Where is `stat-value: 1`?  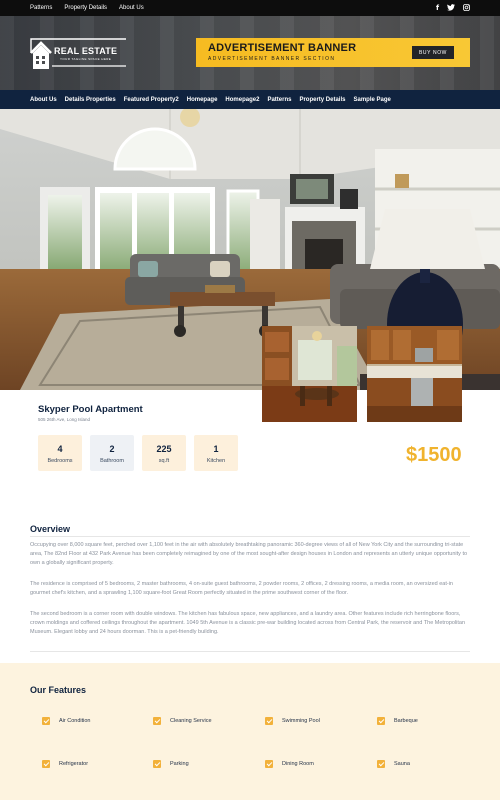
stat-value: 1 is located at coordinates (216, 449).